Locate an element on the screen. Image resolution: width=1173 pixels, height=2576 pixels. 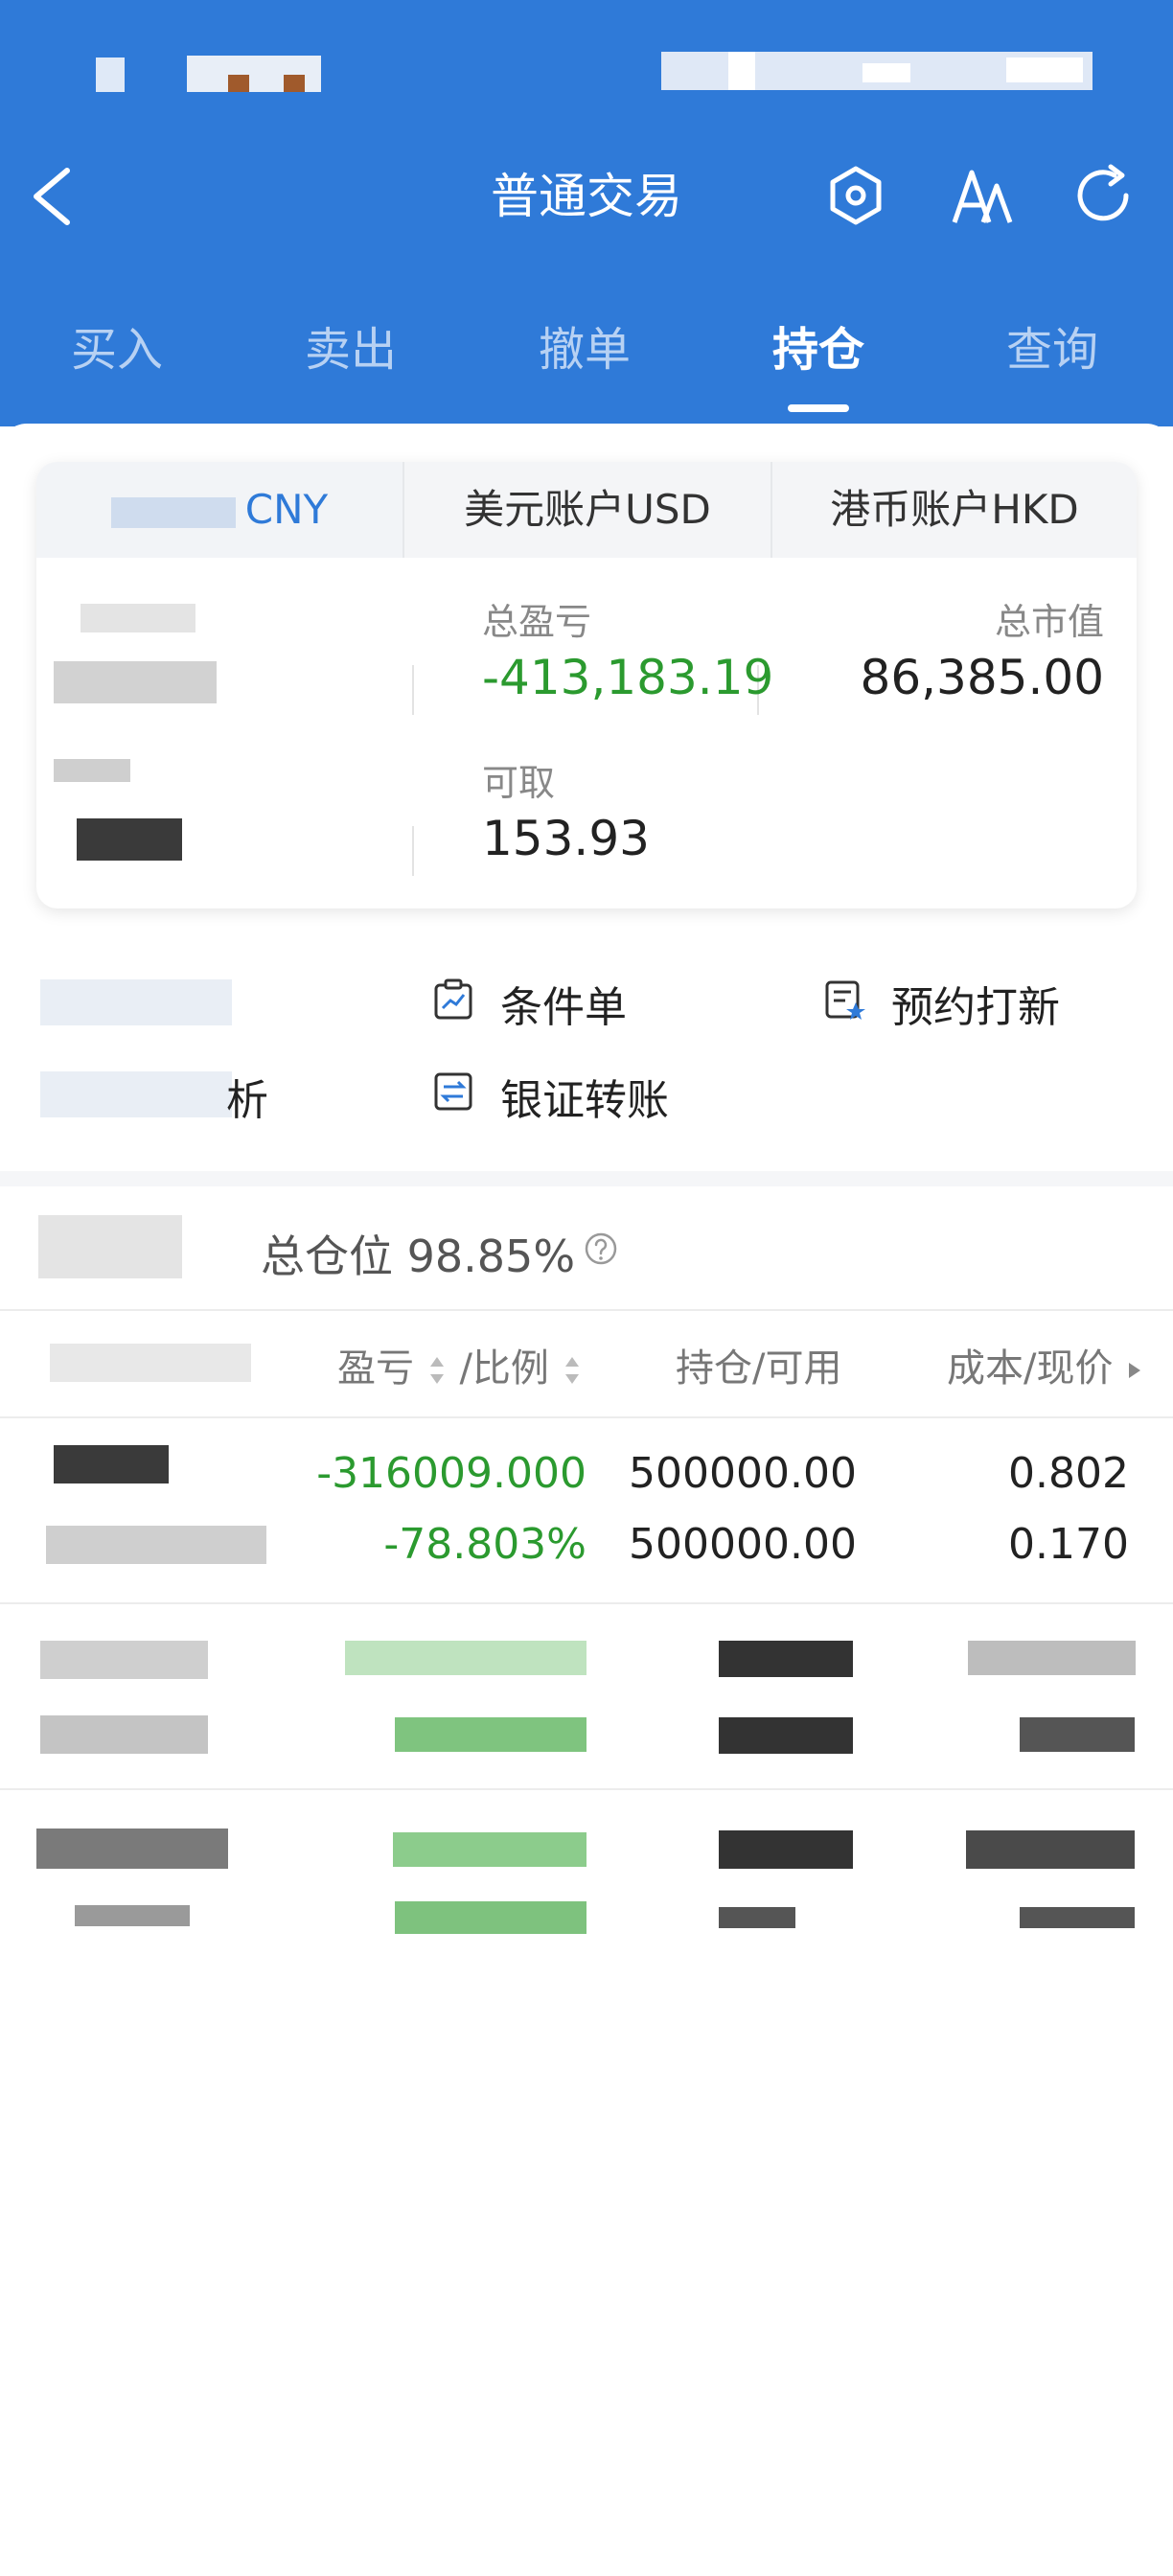
total-market-value-label: 总市值 is located at coordinates (1049, 622).